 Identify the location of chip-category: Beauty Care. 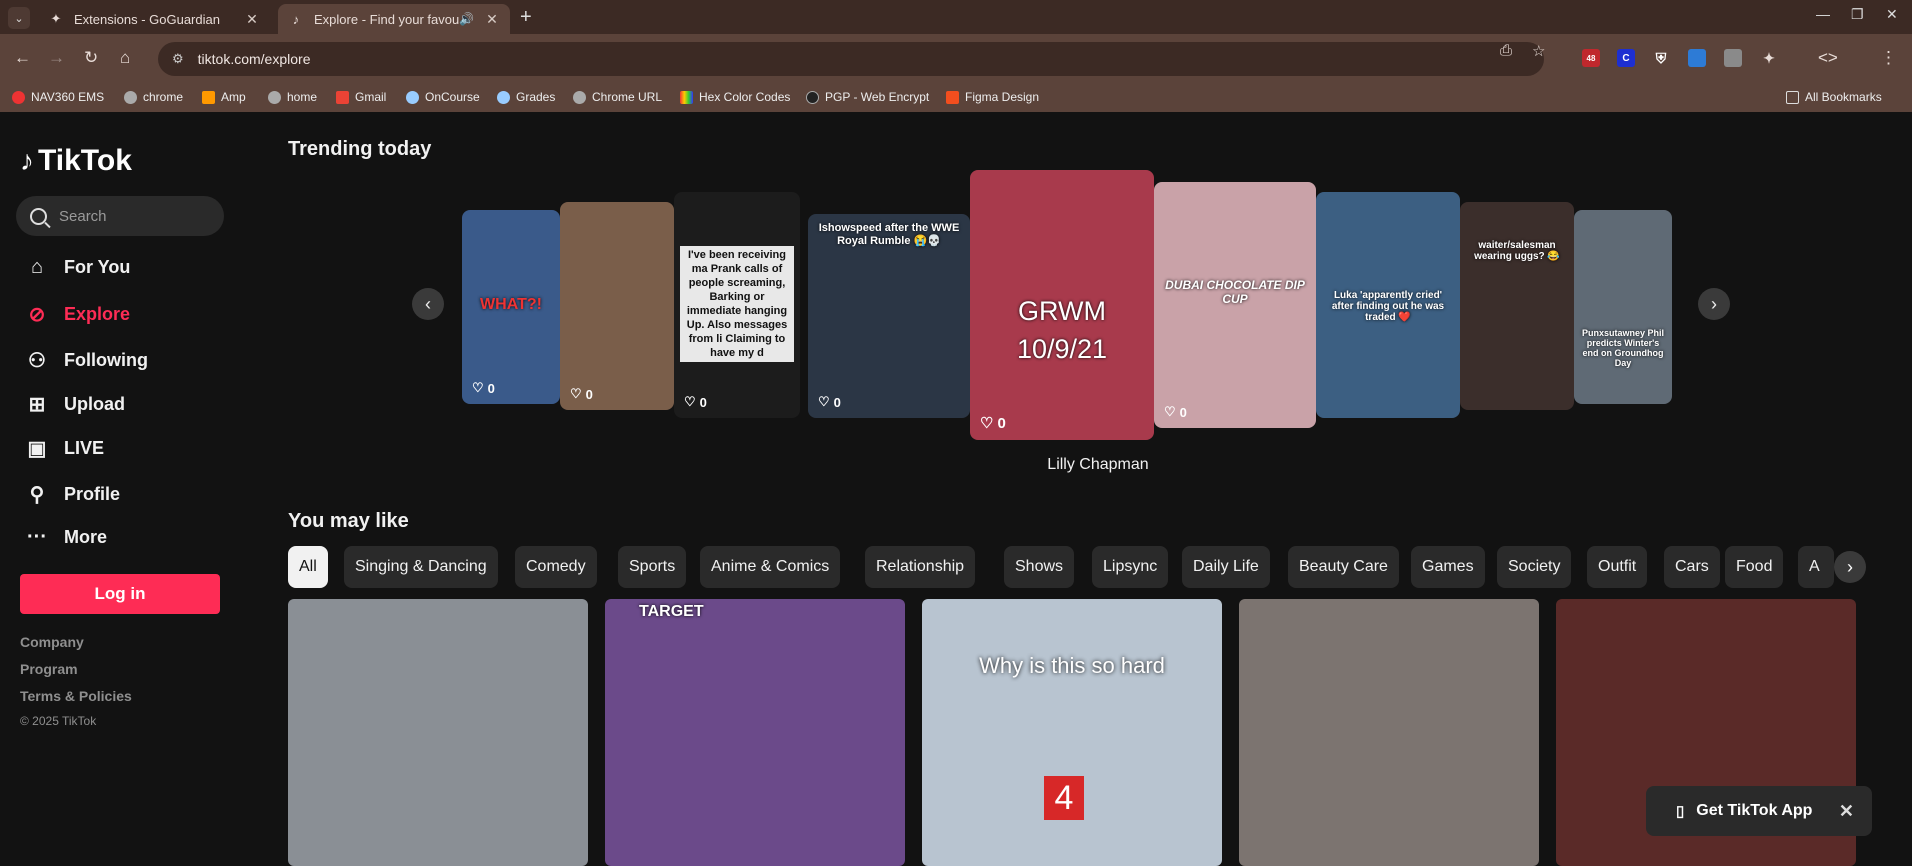
(1343, 567).